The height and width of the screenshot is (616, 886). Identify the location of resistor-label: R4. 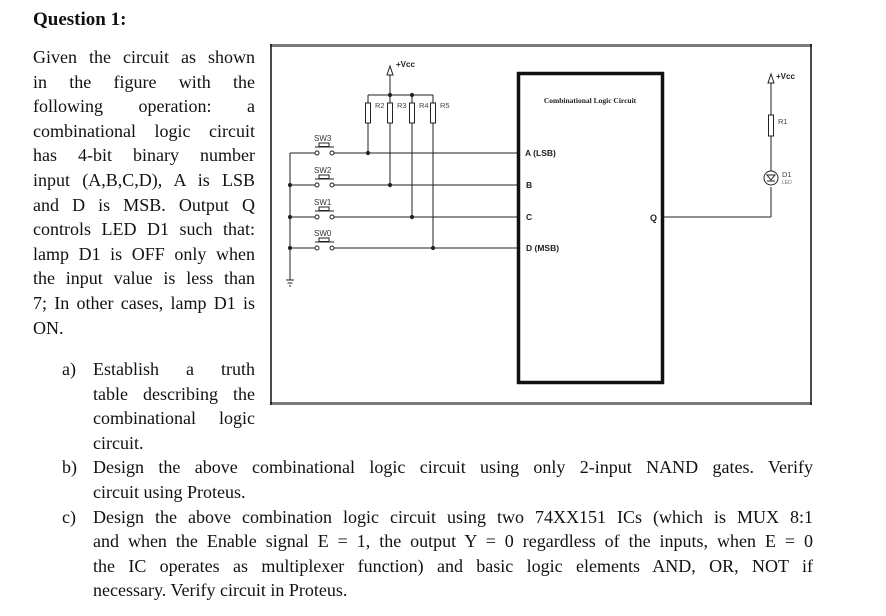
(424, 105).